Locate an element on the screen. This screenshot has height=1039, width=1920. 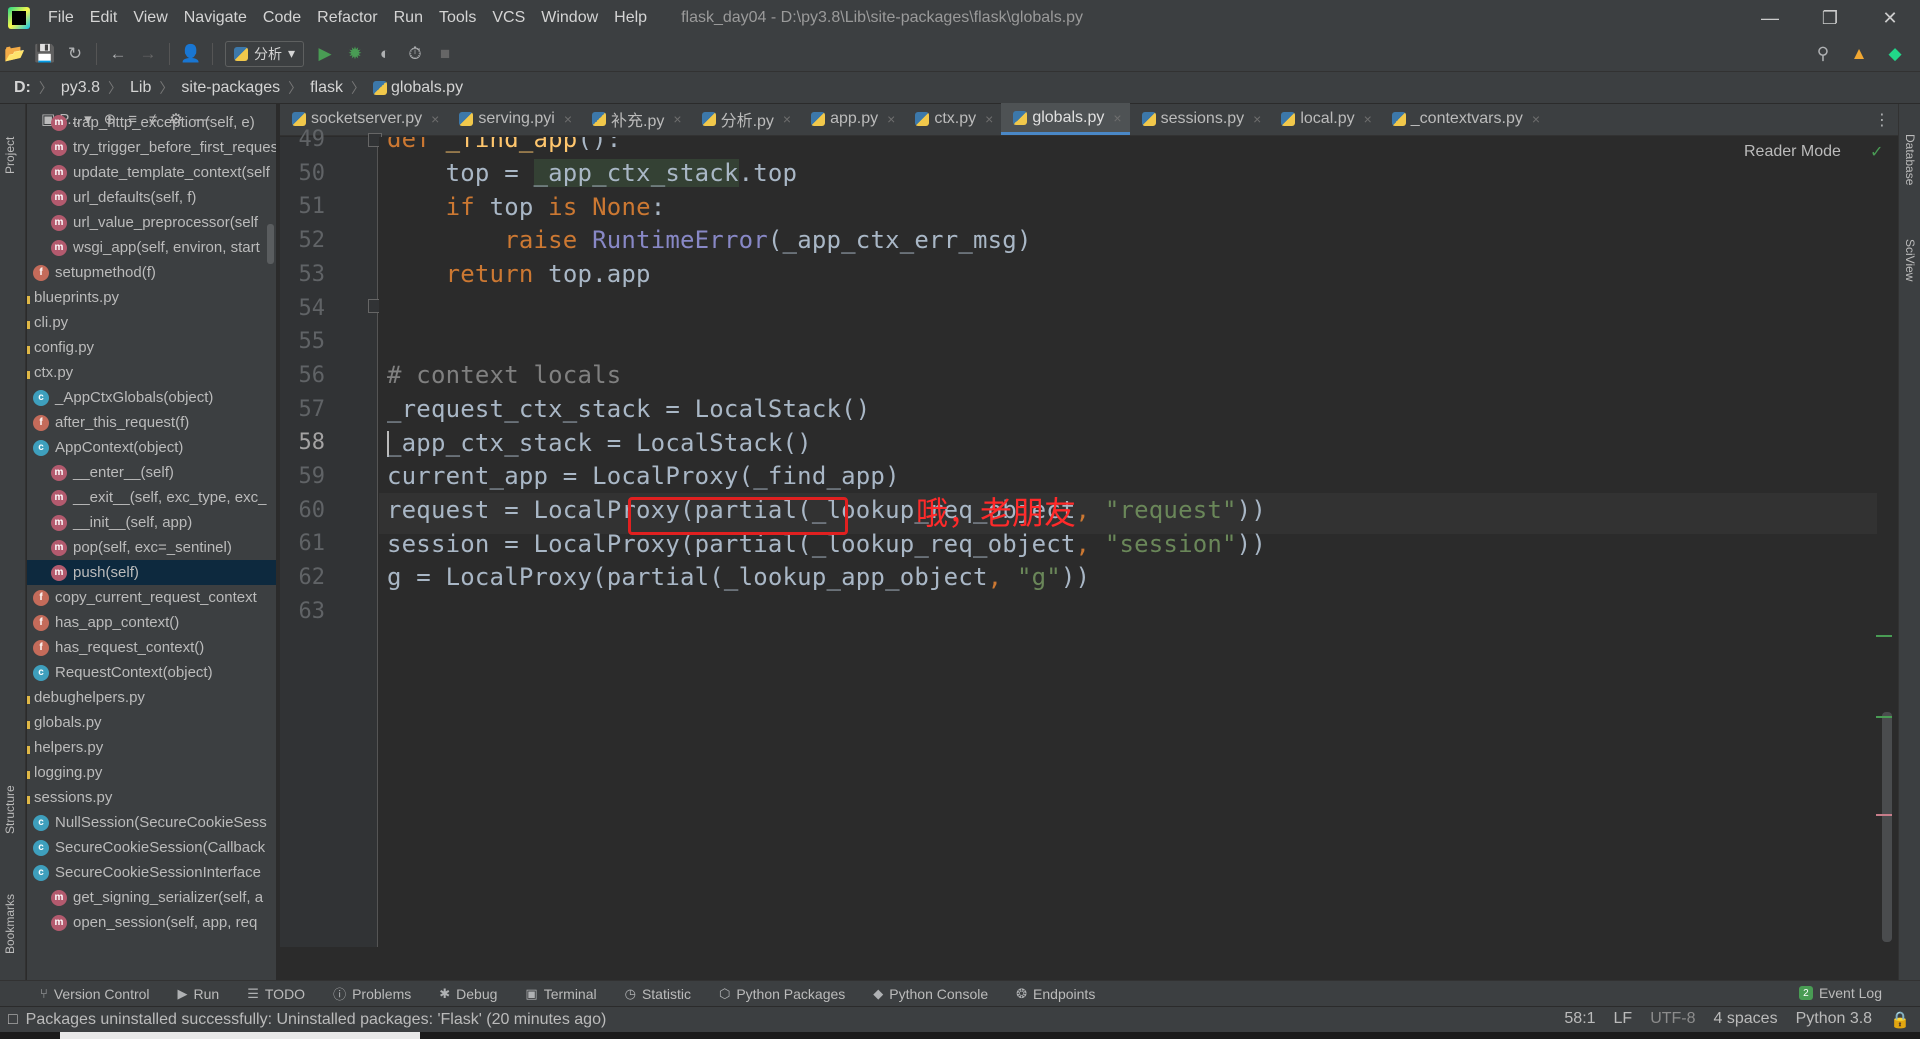
debug-icon: ✹ is located at coordinates (355, 54).